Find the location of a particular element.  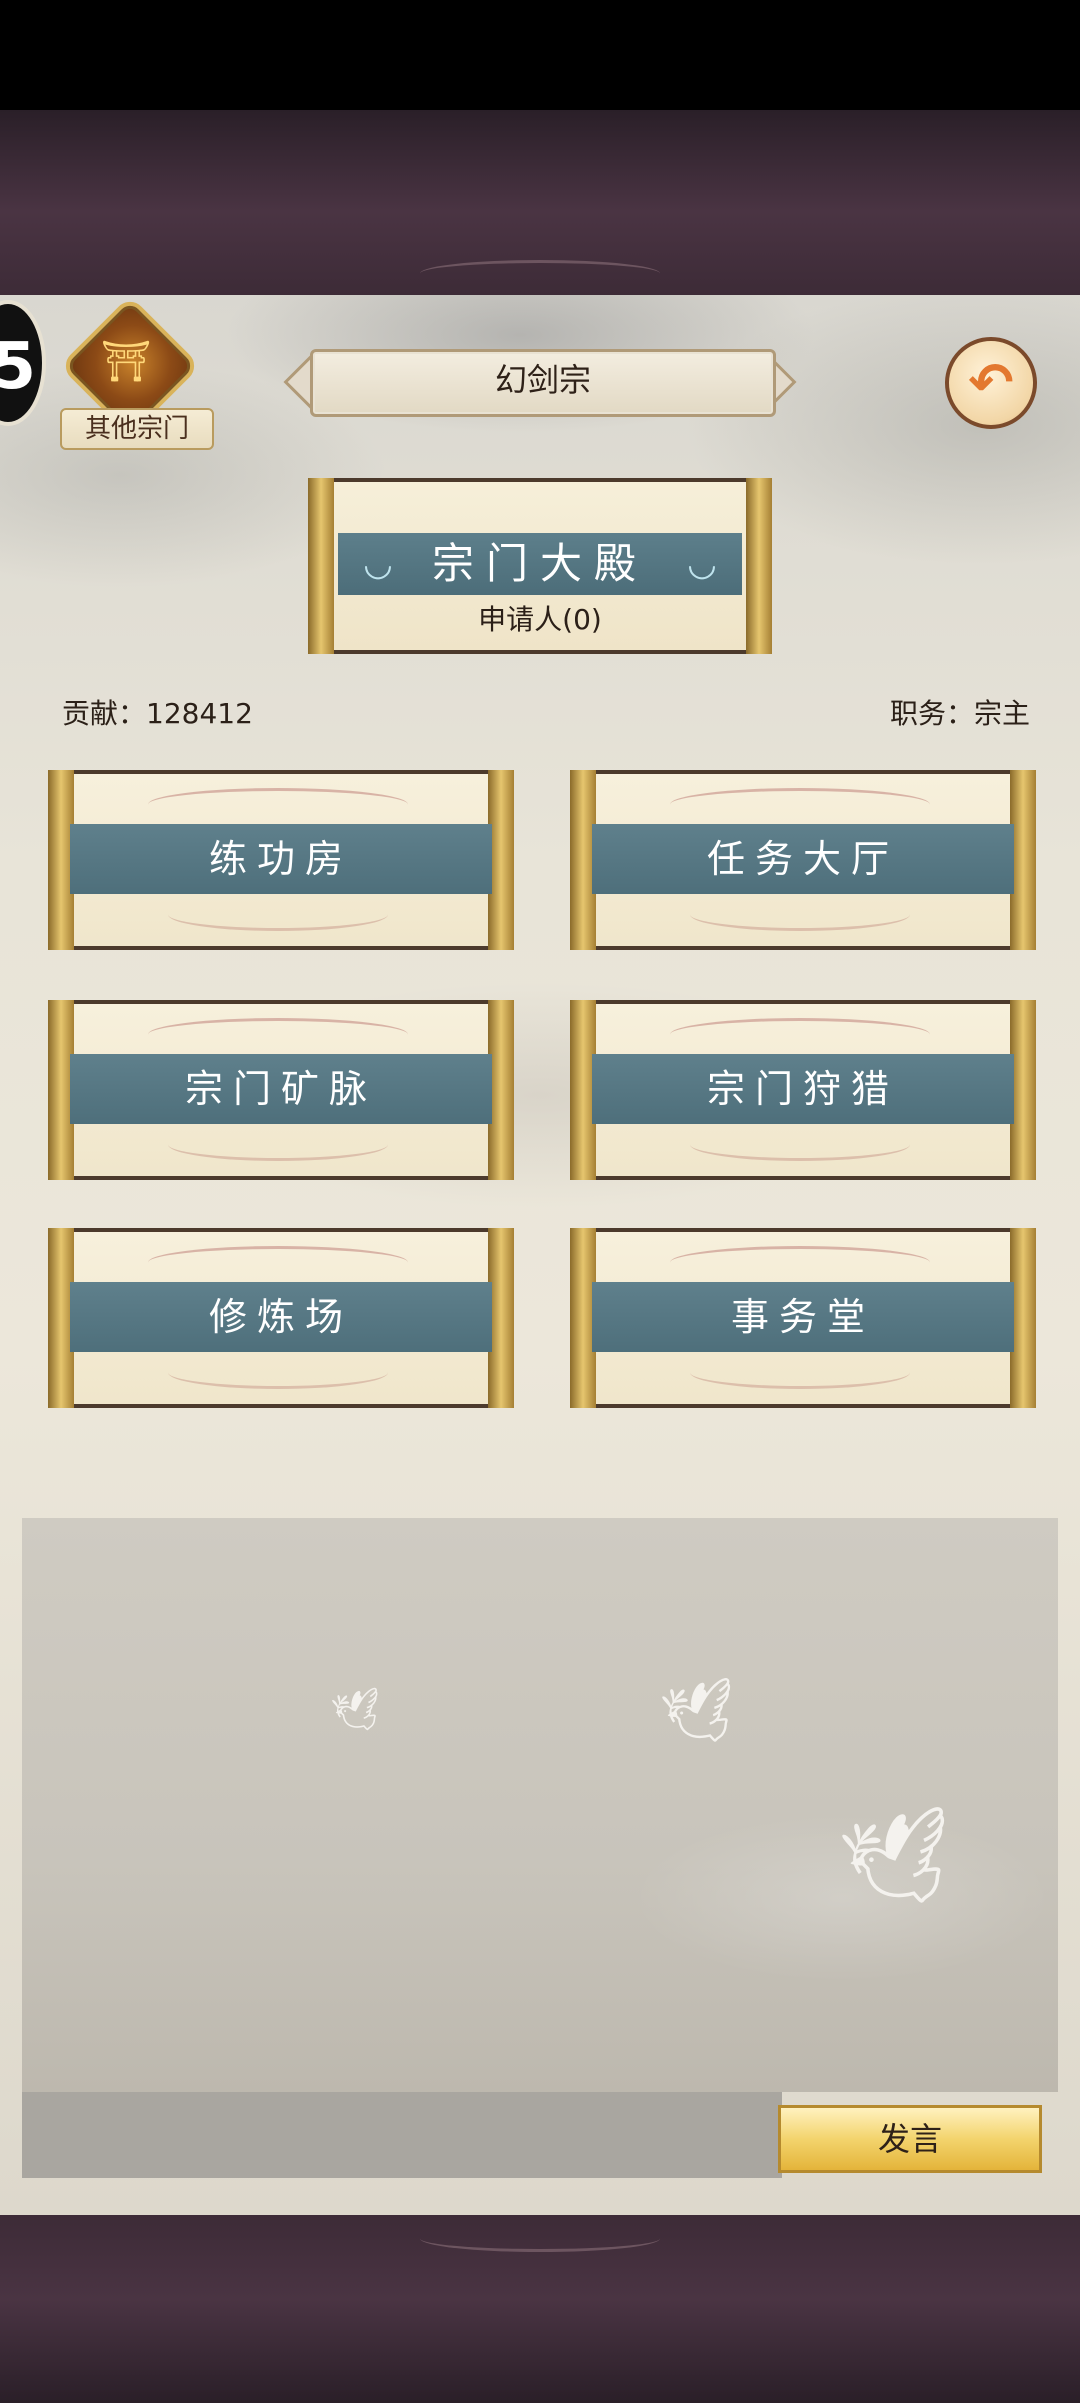

card-label: 练功房 is located at coordinates (280, 859).